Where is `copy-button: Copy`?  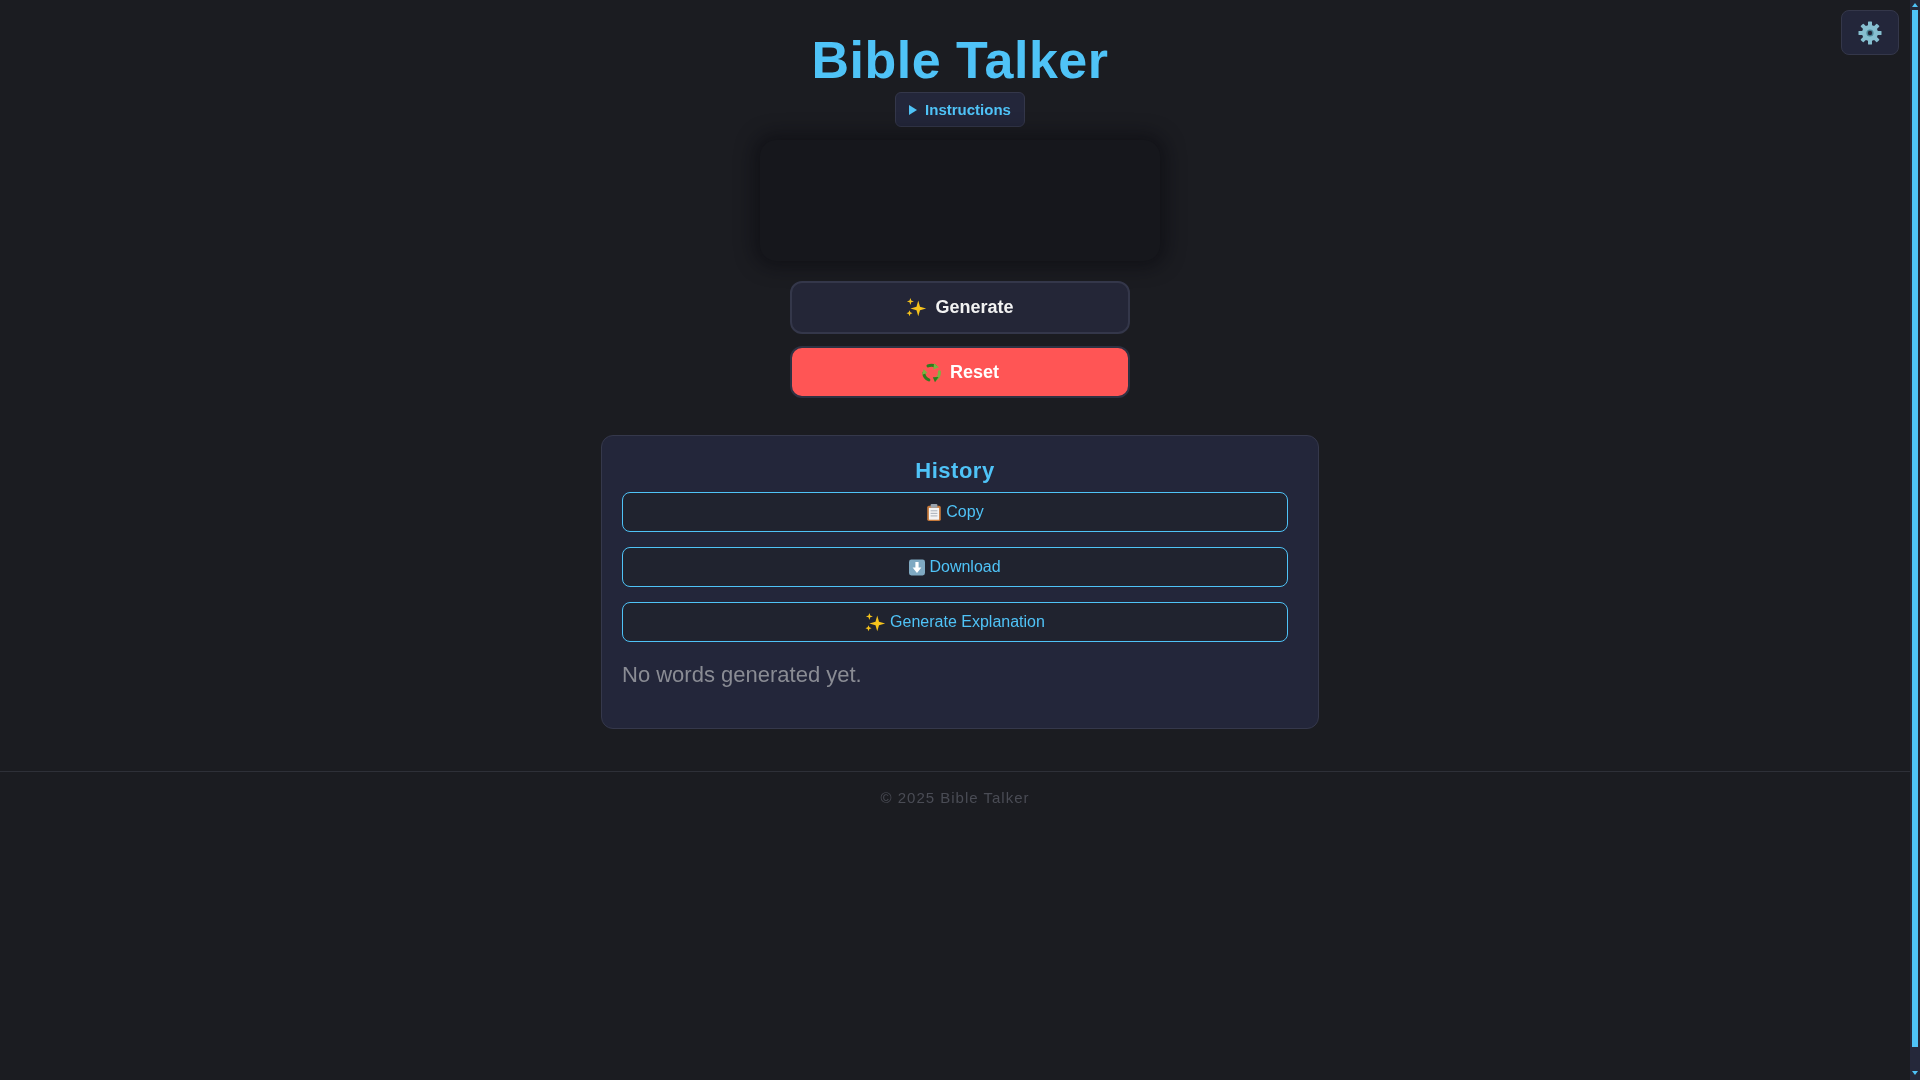 copy-button: Copy is located at coordinates (955, 512).